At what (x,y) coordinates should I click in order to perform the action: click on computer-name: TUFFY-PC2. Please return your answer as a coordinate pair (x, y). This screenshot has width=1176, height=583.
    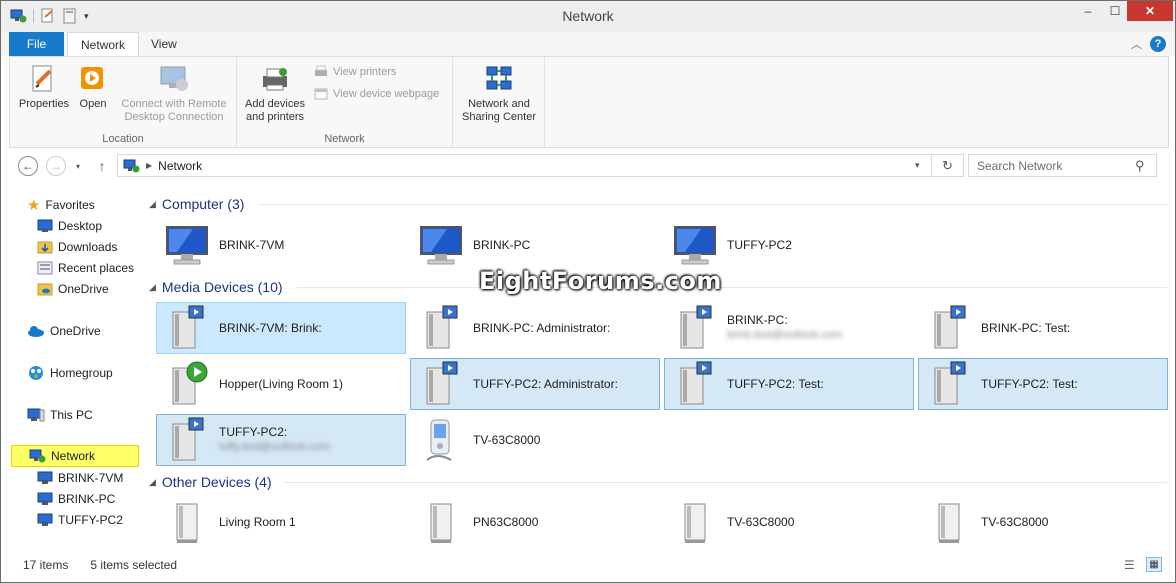
    Looking at the image, I should click on (759, 244).